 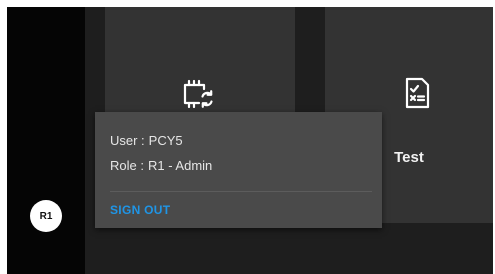 What do you see at coordinates (165, 140) in the screenshot?
I see `user-value: PCY5` at bounding box center [165, 140].